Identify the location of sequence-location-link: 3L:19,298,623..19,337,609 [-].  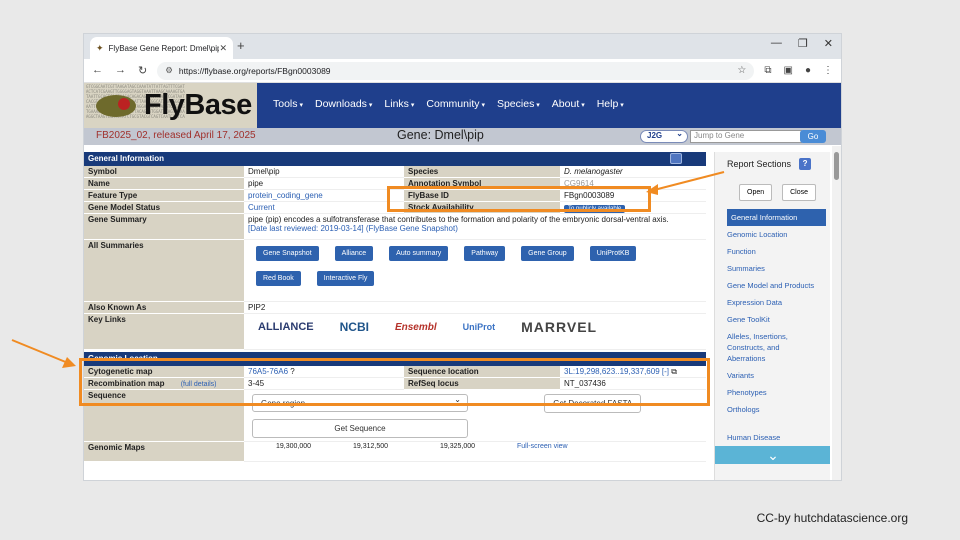
(616, 371).